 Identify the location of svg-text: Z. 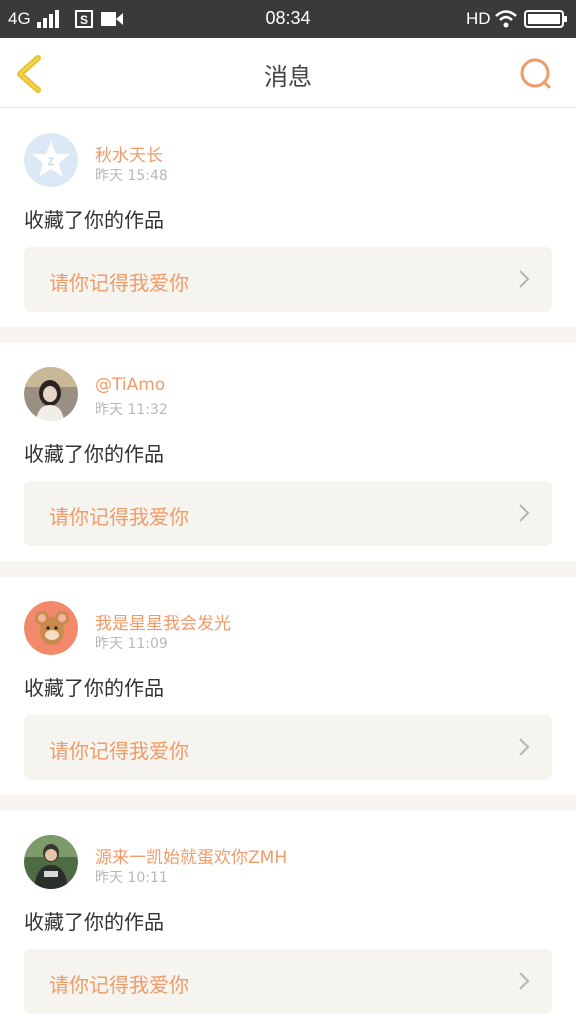
(51, 162).